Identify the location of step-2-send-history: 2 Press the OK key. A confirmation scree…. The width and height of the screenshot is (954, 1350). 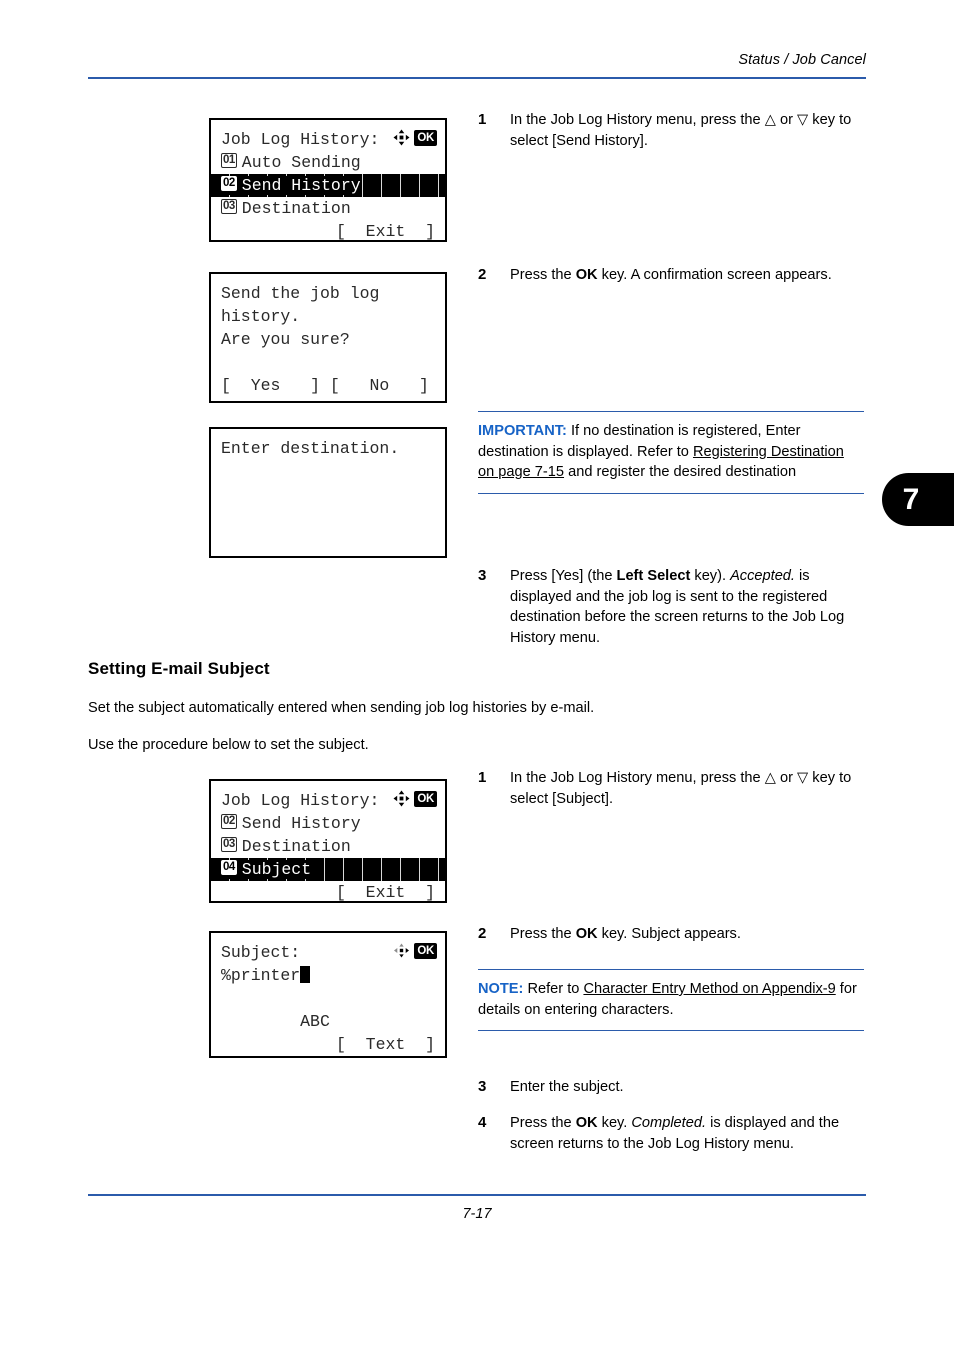
(673, 275).